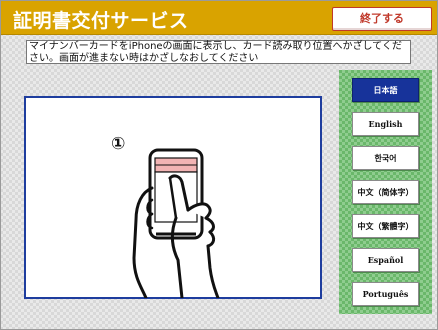 The height and width of the screenshot is (330, 438). Describe the element at coordinates (219, 18) in the screenshot. I see `header-bar: 証明書交付サービス 終了する` at that location.